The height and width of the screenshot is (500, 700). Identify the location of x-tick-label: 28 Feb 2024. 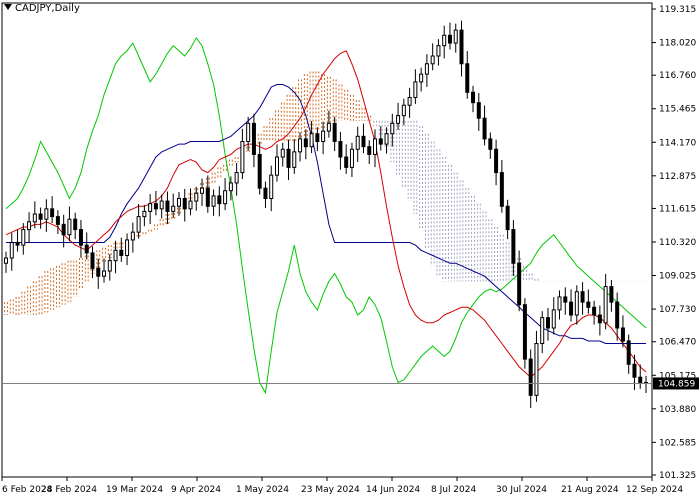
(69, 490).